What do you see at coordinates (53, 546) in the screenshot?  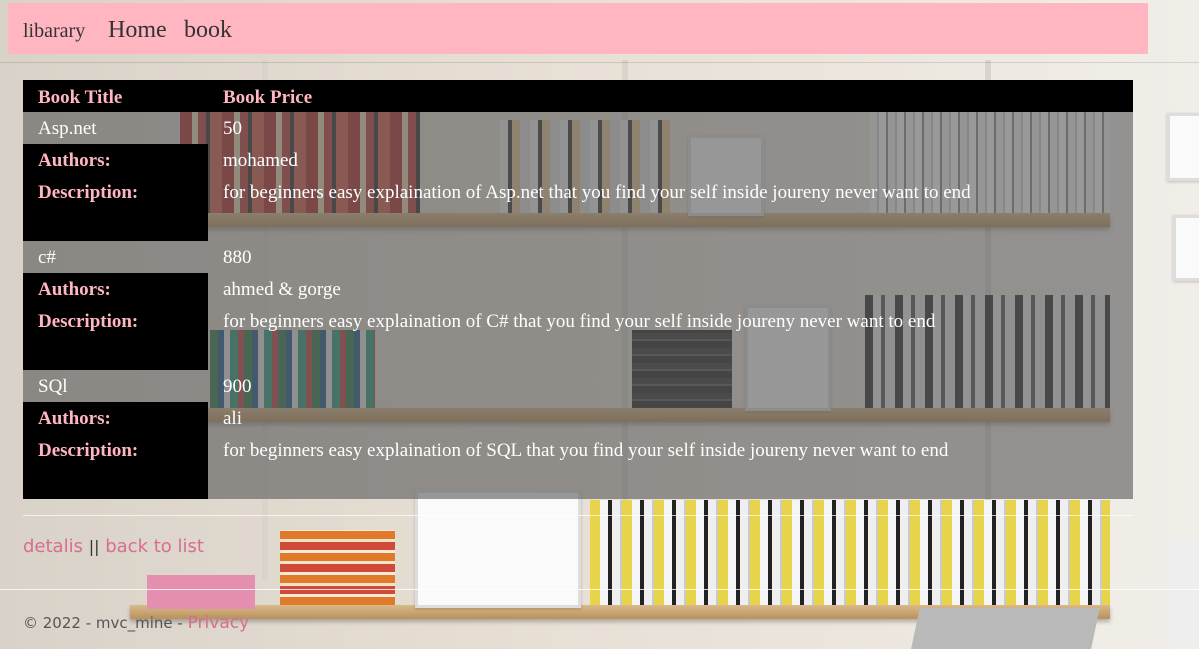 I see `details-link: detalis` at bounding box center [53, 546].